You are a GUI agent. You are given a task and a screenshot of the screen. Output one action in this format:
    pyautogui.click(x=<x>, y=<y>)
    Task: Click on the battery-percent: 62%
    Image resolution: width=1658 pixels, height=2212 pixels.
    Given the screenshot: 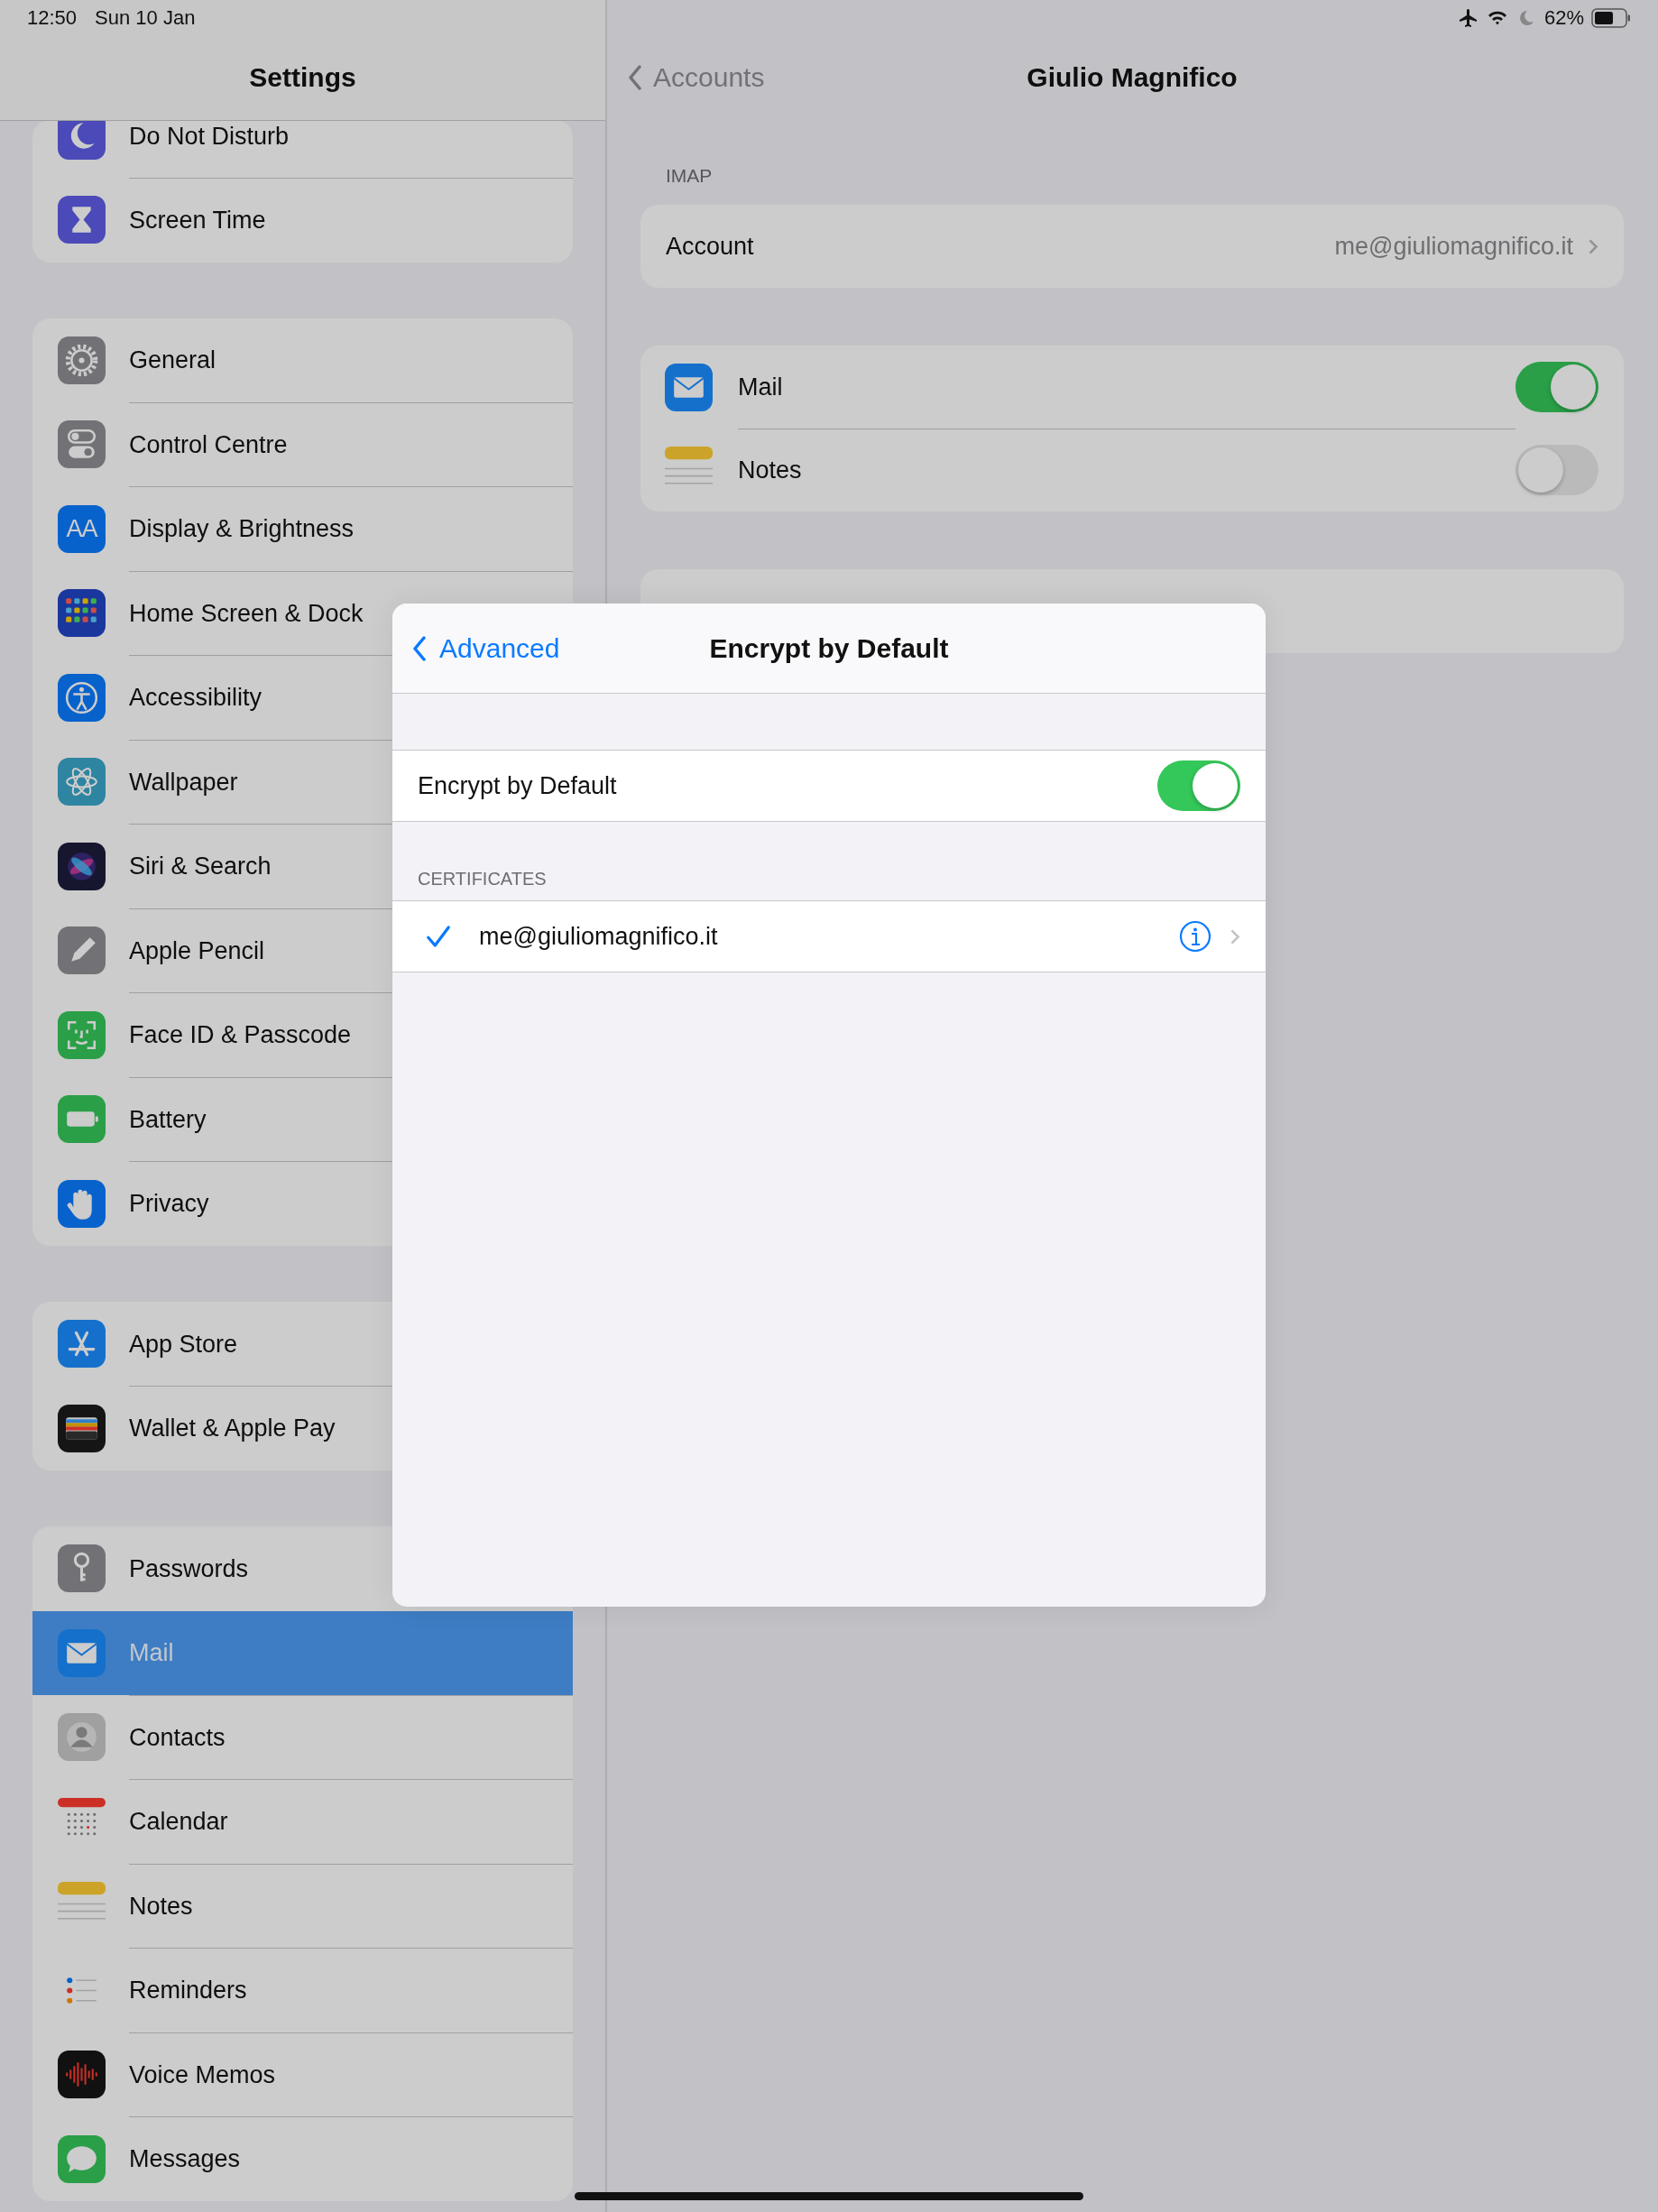 What is the action you would take?
    pyautogui.click(x=1564, y=18)
    